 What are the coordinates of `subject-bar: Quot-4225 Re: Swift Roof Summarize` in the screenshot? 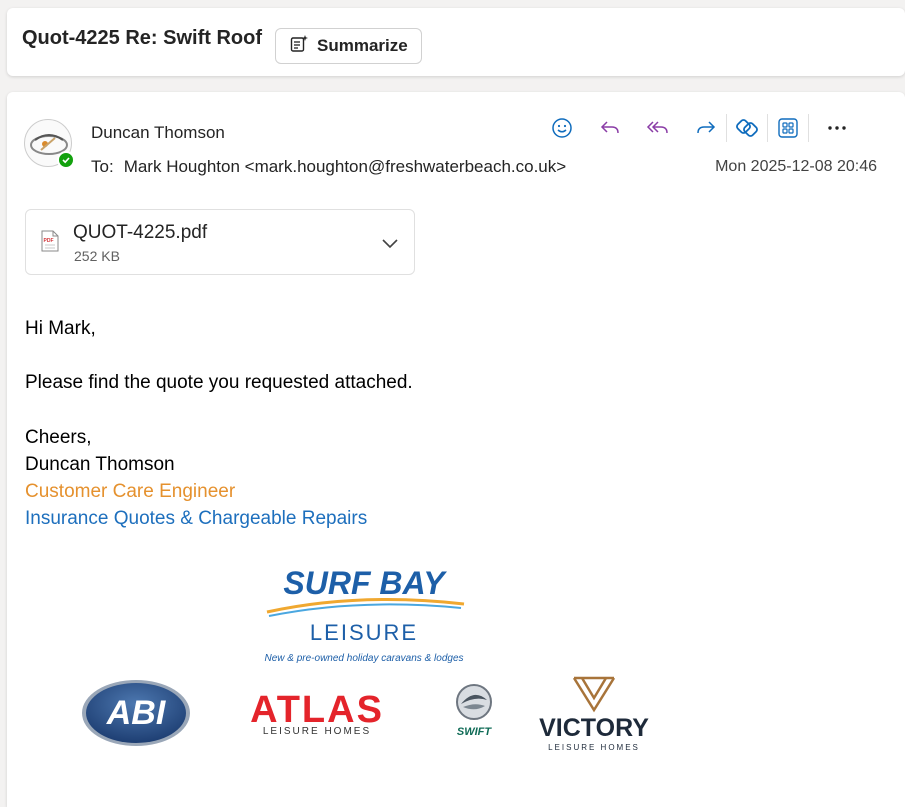 It's located at (456, 42).